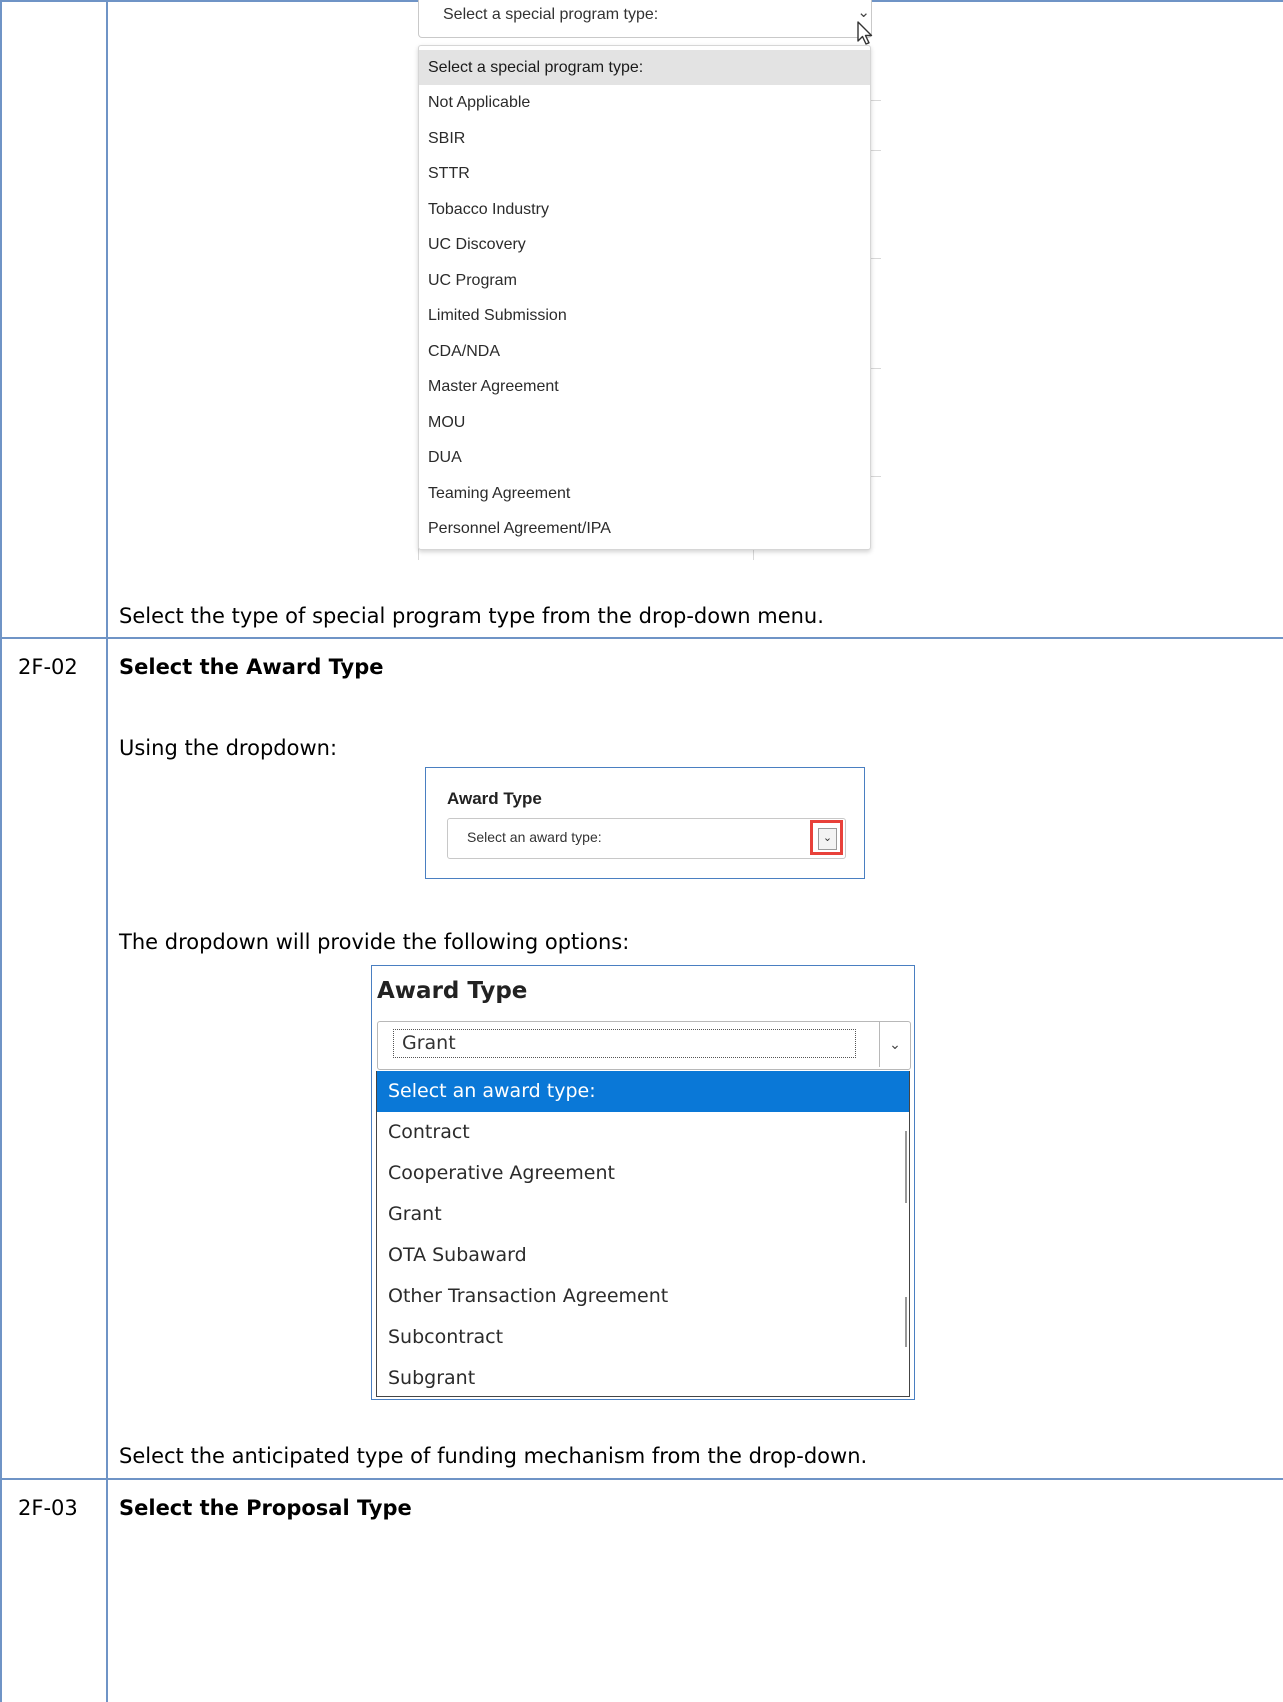  Describe the element at coordinates (643, 1173) in the screenshot. I see `award-type-option: Cooperative Agreement` at that location.